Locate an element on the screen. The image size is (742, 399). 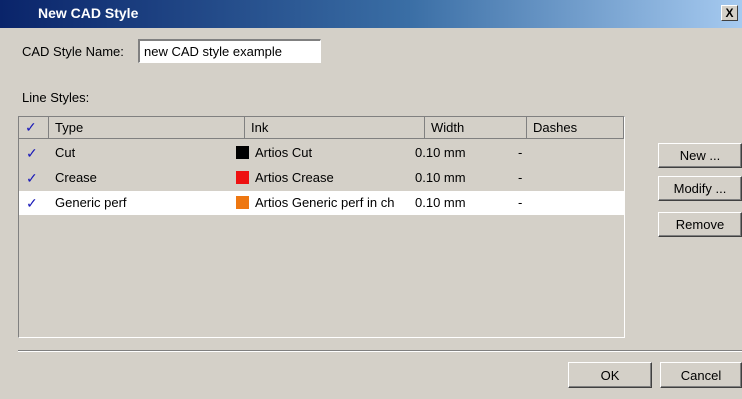
row-type: Generic perf is located at coordinates (91, 202).